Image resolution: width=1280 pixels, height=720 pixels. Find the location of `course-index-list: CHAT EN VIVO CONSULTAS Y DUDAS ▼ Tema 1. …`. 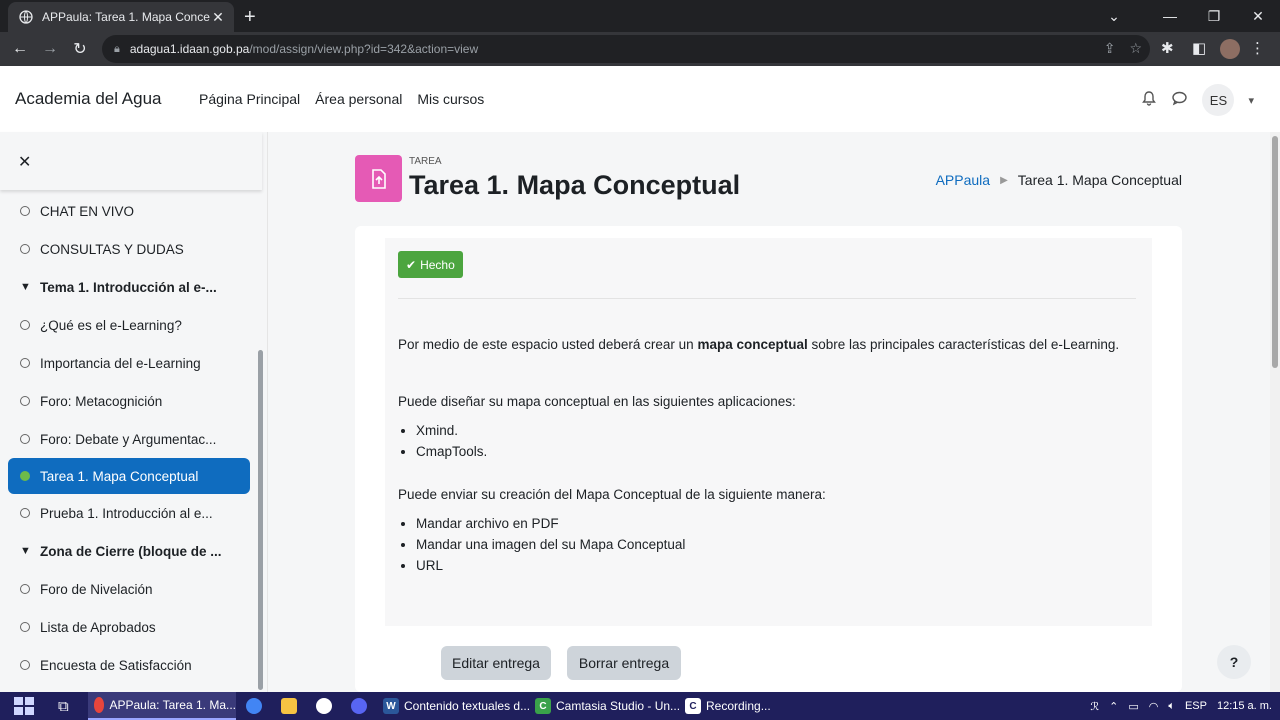

course-index-list: CHAT EN VIVO CONSULTAS Y DUDAS ▼ Tema 1. … is located at coordinates (131, 438).